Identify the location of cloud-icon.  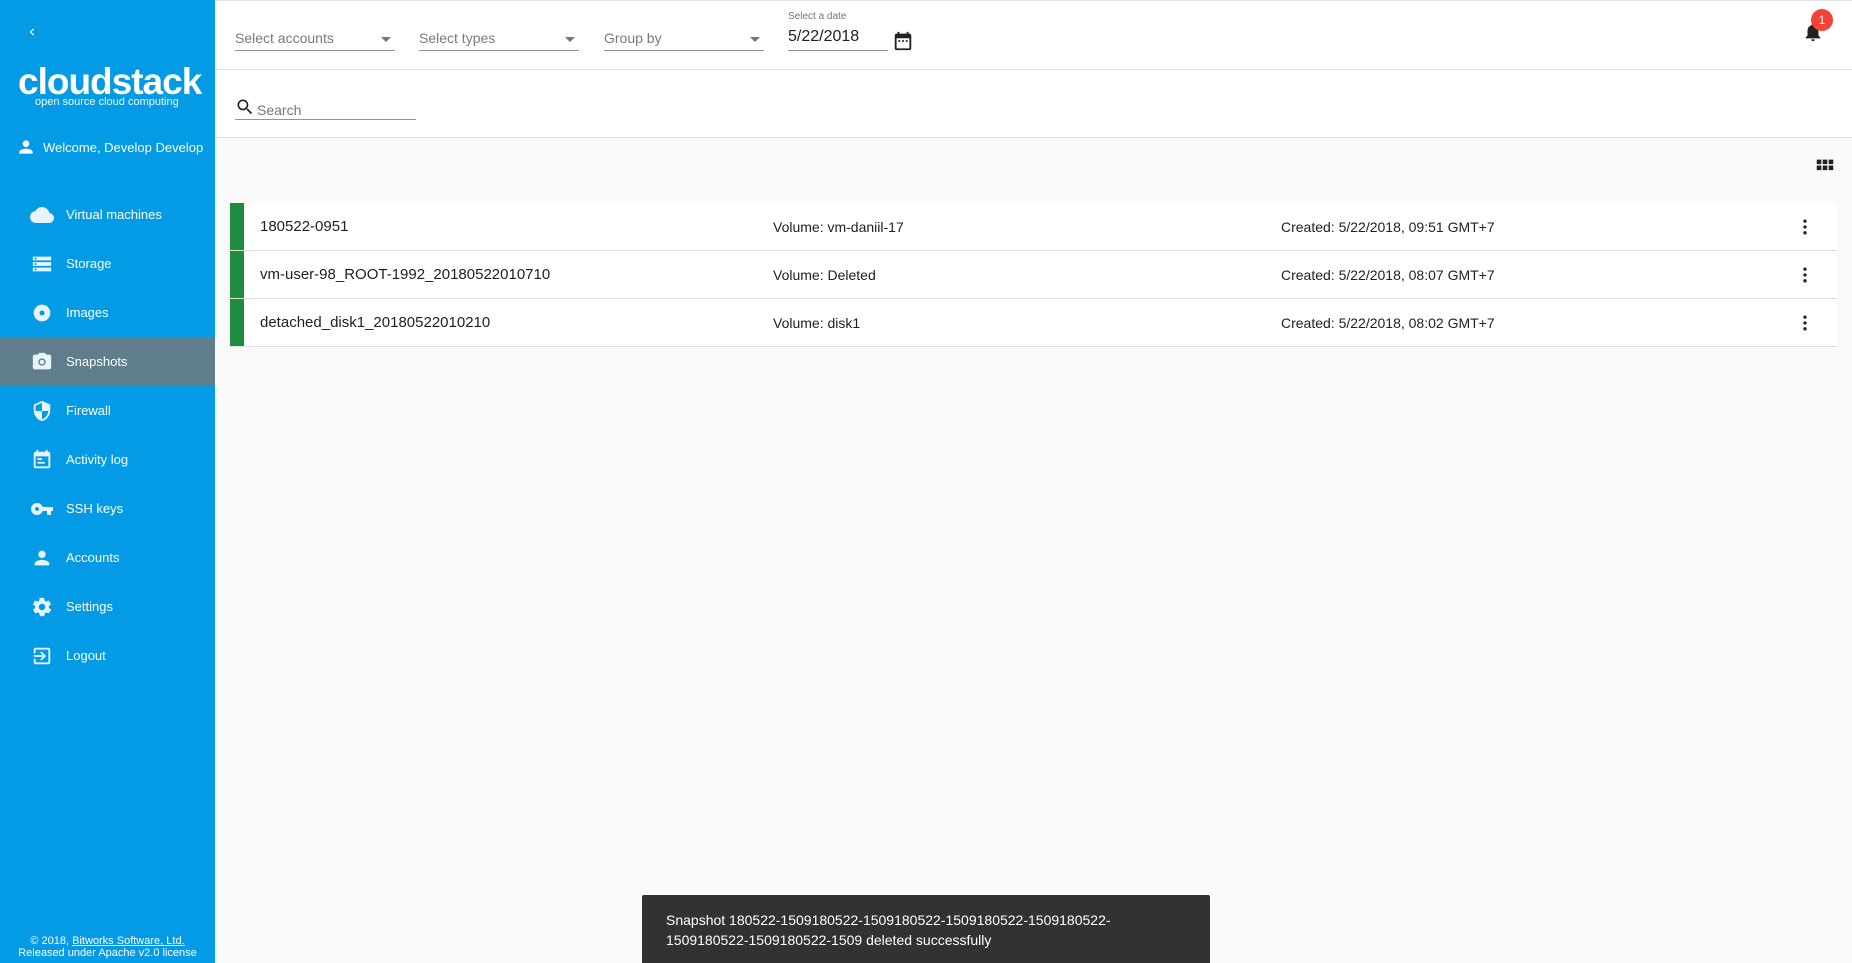
(42, 215).